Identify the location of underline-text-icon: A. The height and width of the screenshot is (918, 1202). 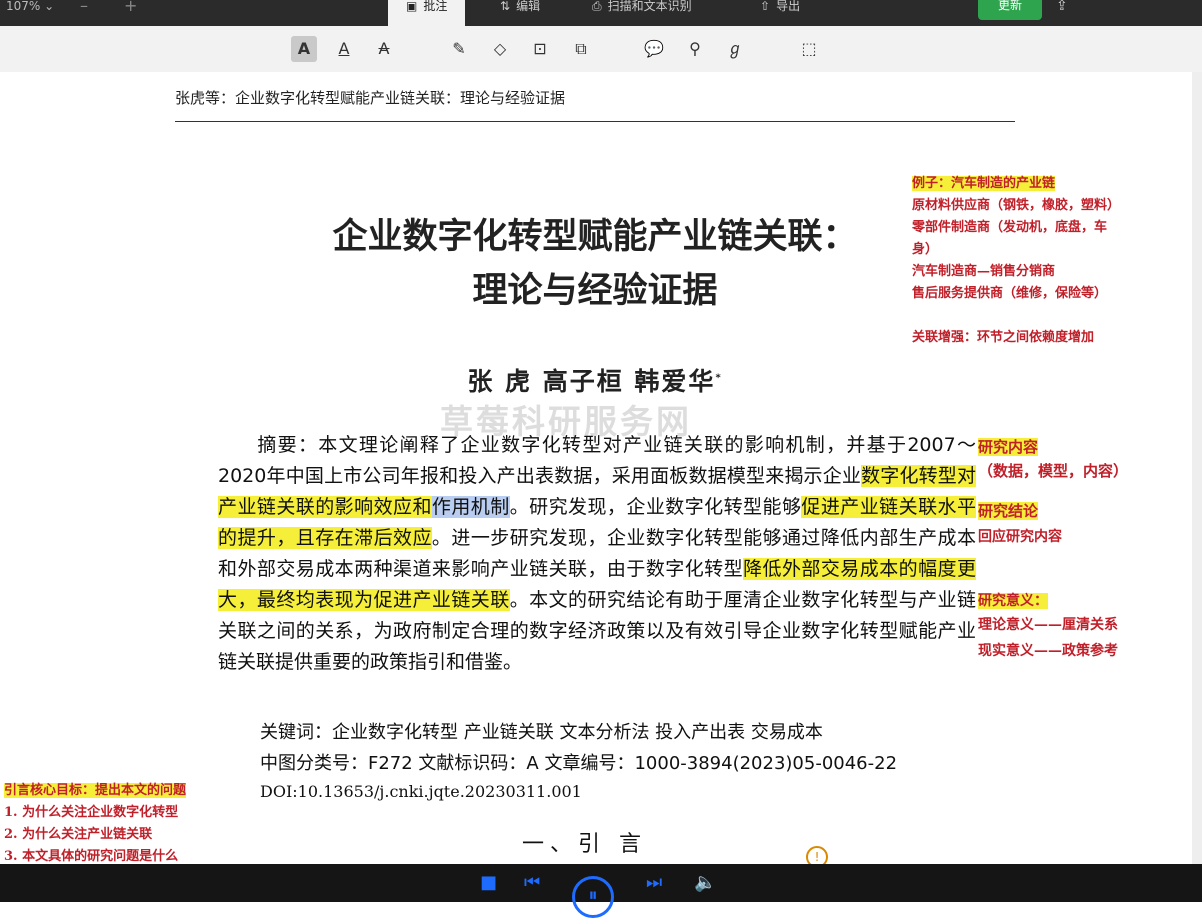
(344, 49).